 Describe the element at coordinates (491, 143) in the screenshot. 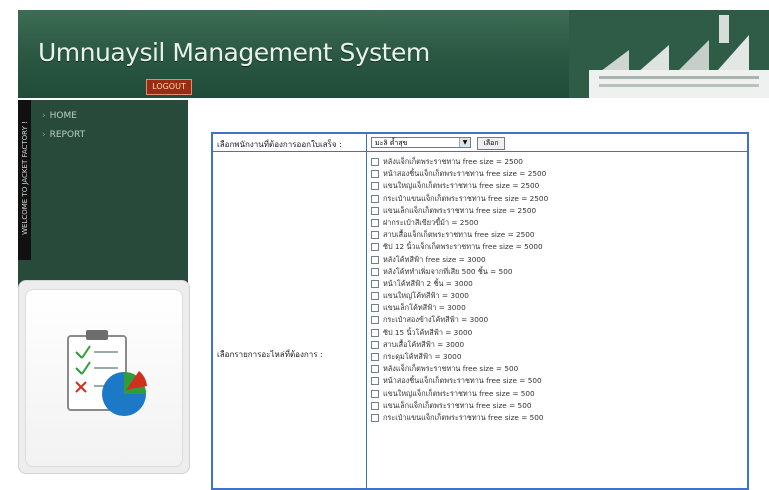

I see `choose-button: เลือก` at that location.